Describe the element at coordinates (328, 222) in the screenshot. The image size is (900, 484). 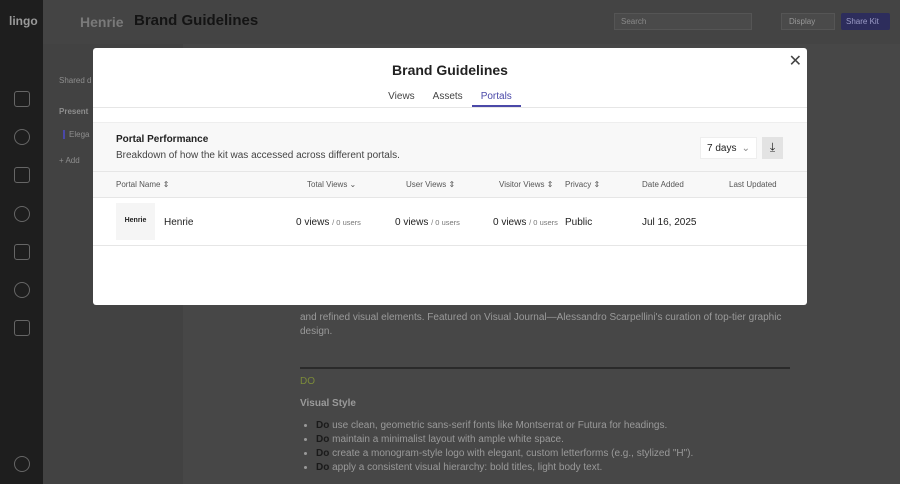
I see `total-views: 0 views / 0 users` at that location.